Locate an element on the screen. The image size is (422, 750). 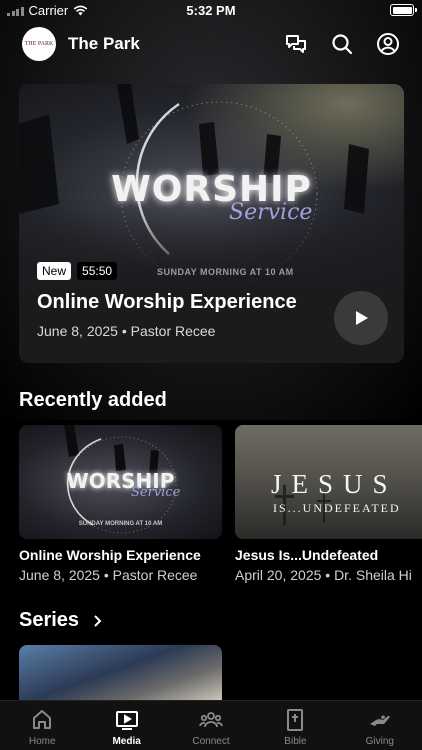
church-logo: THE PARK is located at coordinates (39, 44).